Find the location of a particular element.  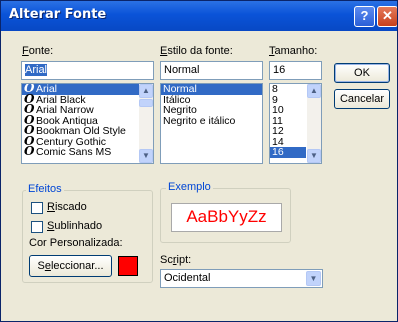

scrollbar-thumb is located at coordinates (146, 103).